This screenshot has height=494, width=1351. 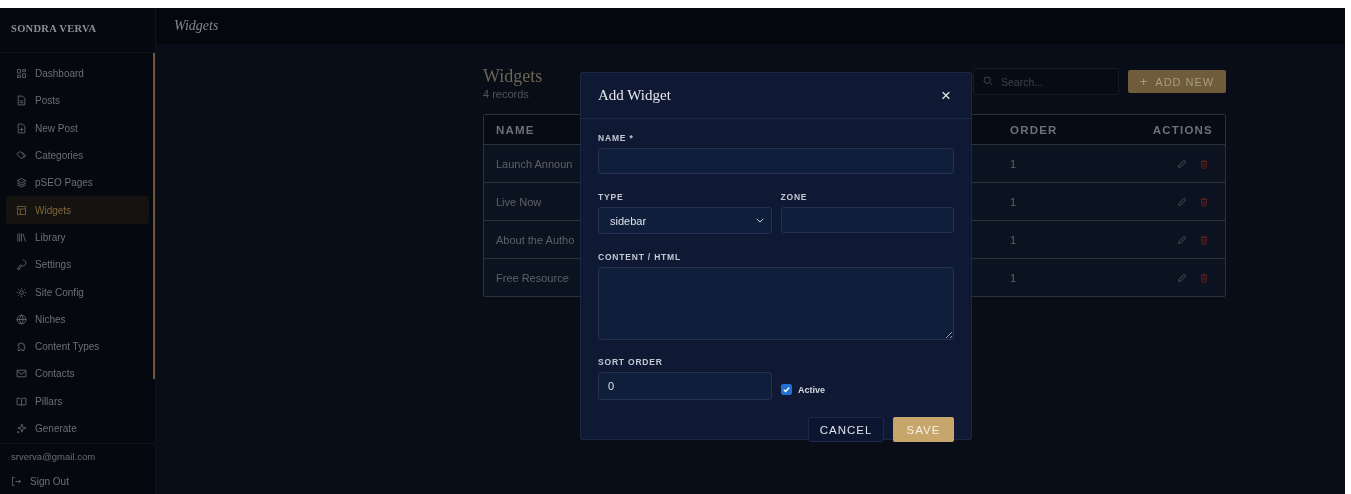 What do you see at coordinates (21, 374) in the screenshot?
I see `mail-icon` at bounding box center [21, 374].